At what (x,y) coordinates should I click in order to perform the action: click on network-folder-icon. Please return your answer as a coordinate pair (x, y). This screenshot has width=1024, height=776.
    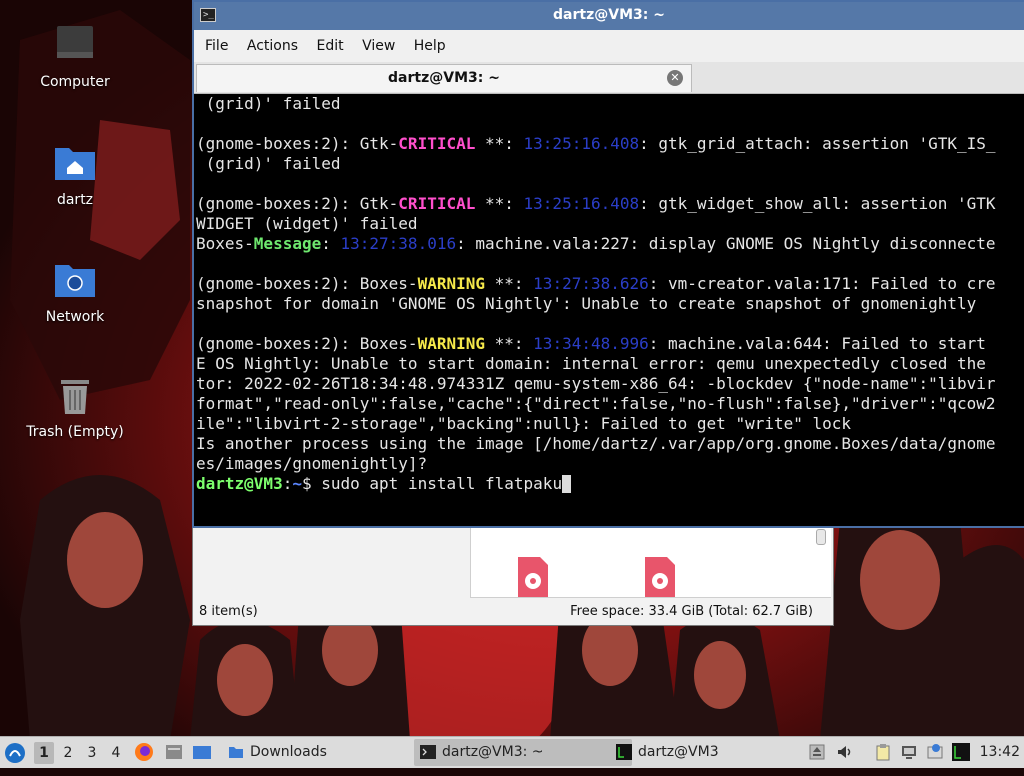
    Looking at the image, I should click on (75, 281).